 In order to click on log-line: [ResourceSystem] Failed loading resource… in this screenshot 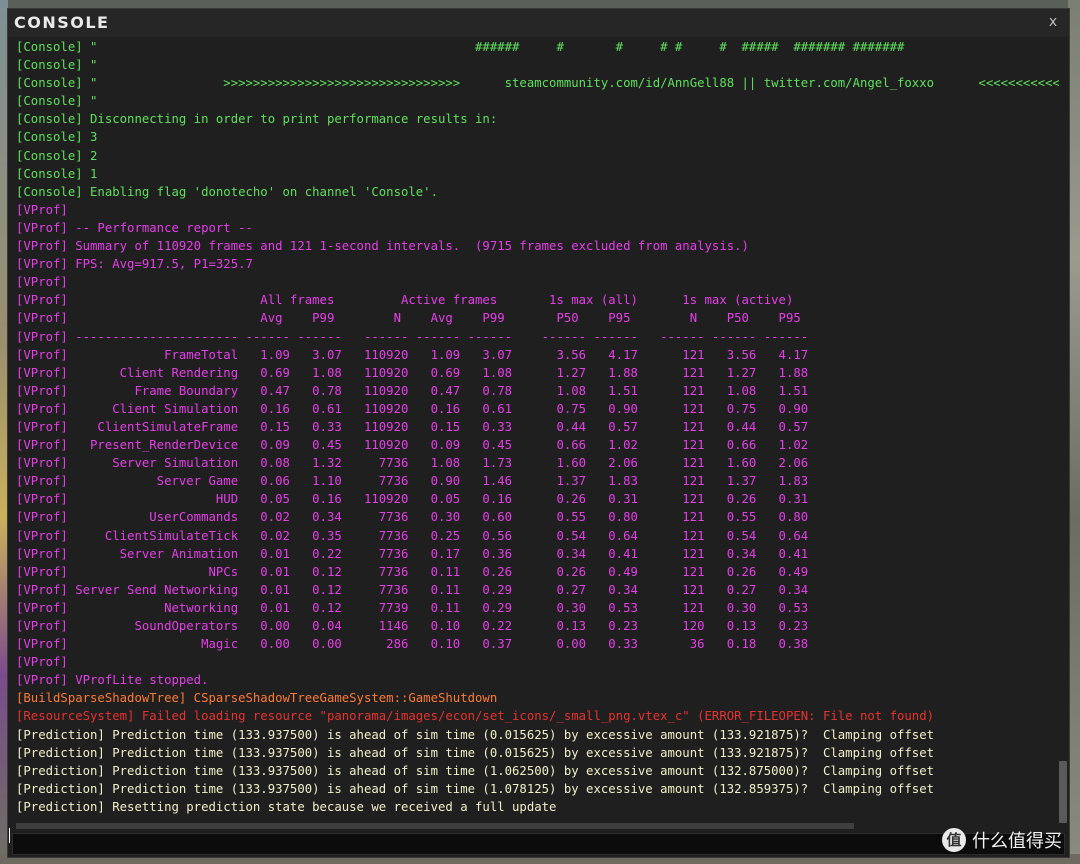, I will do `click(475, 716)`.